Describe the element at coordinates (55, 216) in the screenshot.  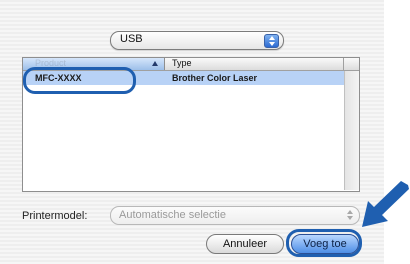
I see `printer-model-label: Printermodel:` at that location.